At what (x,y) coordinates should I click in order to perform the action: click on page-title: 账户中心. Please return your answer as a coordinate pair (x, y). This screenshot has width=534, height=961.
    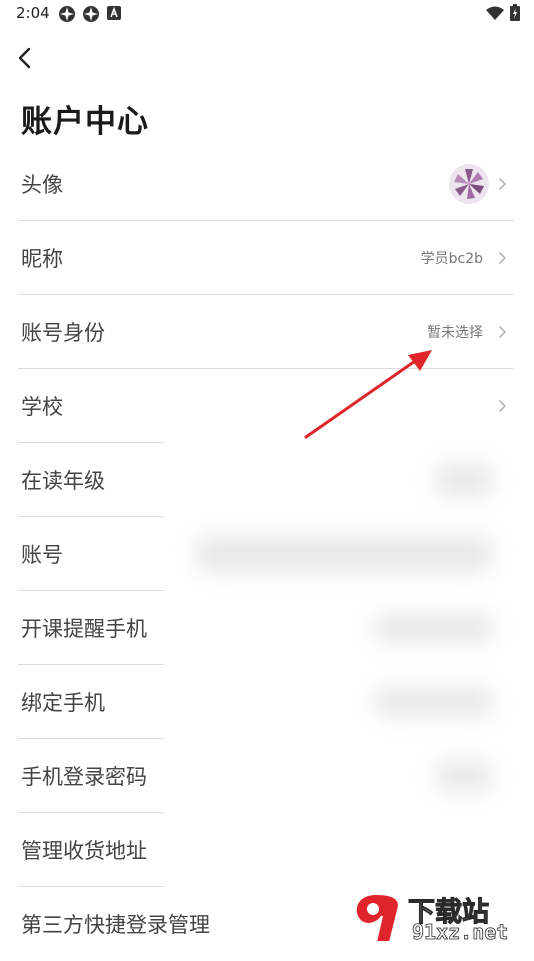
    Looking at the image, I should click on (85, 122).